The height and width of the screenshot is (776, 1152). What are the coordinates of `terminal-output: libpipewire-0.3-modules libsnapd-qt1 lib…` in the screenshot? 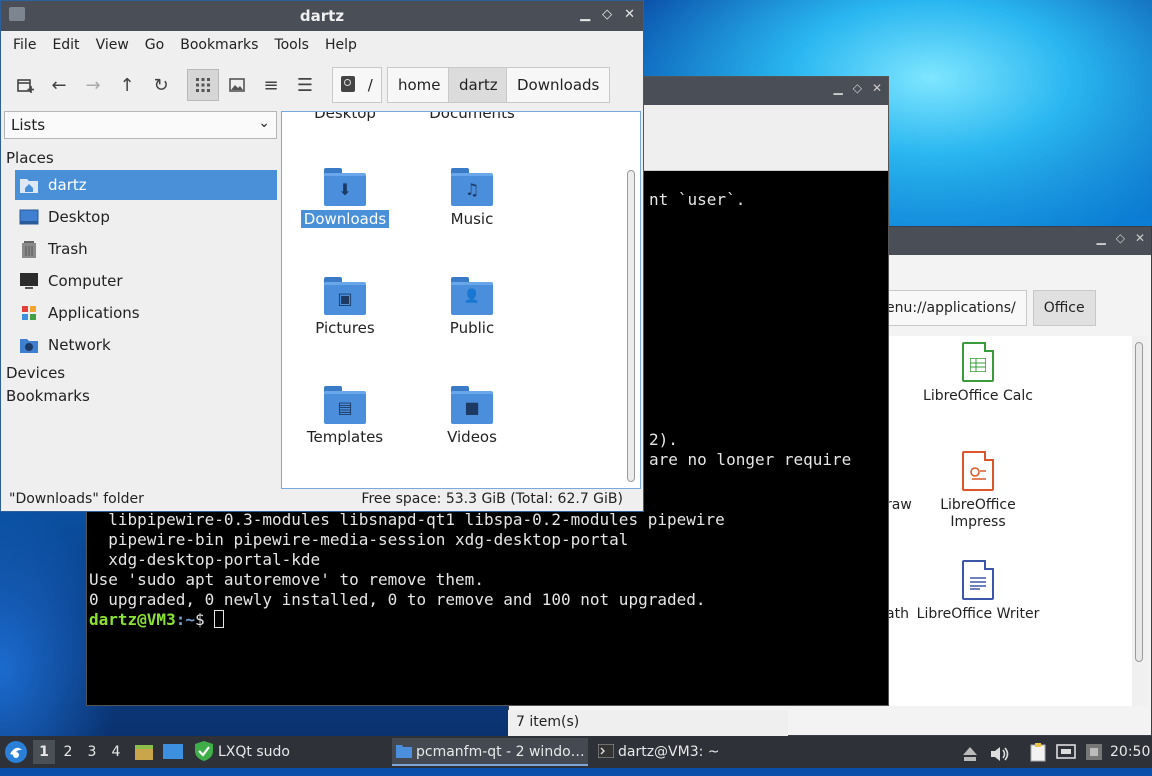 It's located at (407, 570).